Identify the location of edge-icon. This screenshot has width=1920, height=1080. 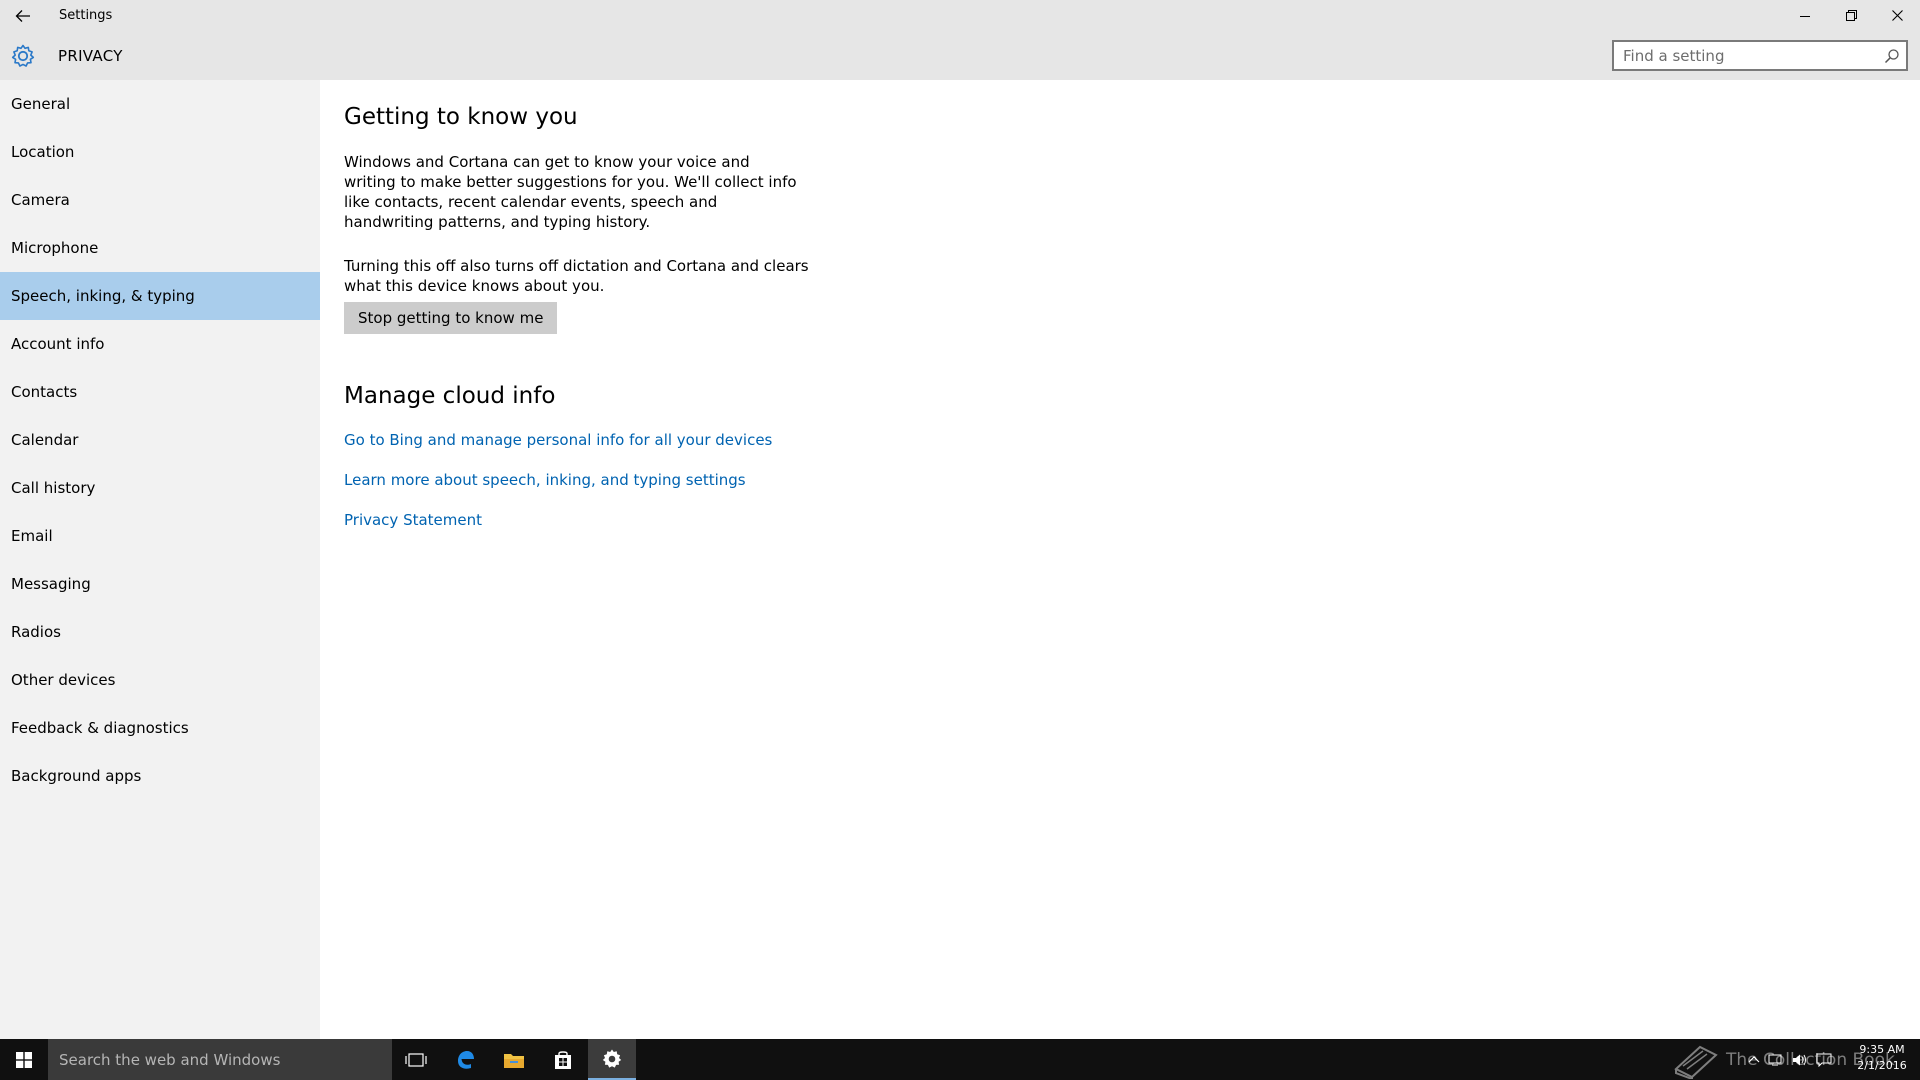
(466, 1059).